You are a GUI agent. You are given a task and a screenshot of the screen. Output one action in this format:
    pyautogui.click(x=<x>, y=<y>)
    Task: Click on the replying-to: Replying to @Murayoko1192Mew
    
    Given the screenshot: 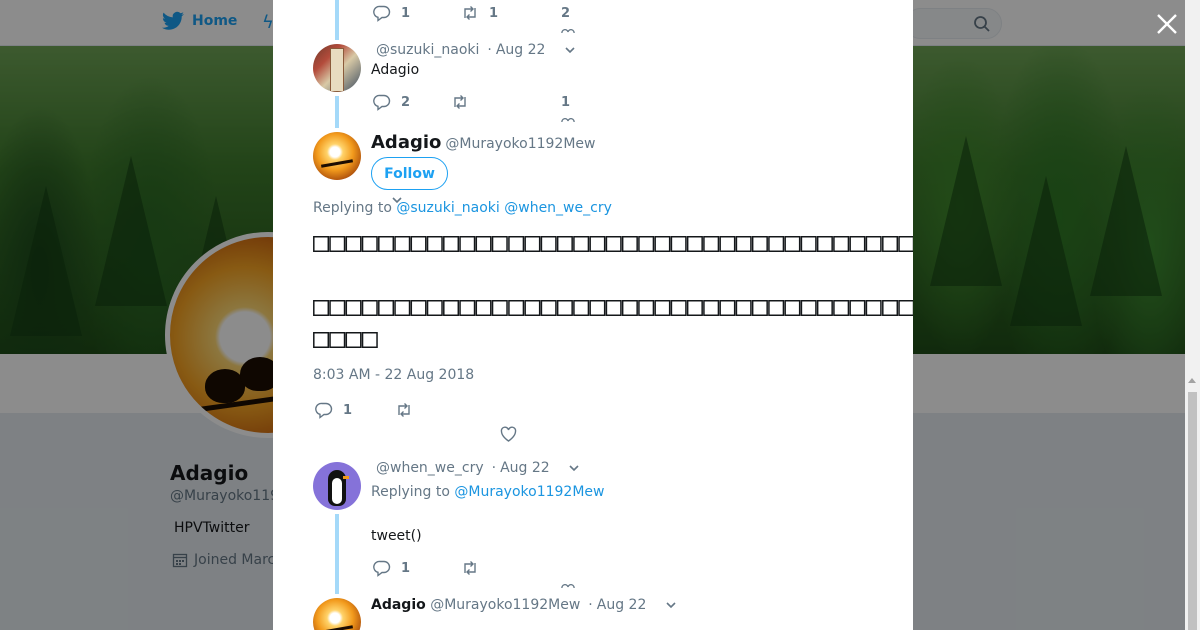 What is the action you would take?
    pyautogui.click(x=487, y=492)
    